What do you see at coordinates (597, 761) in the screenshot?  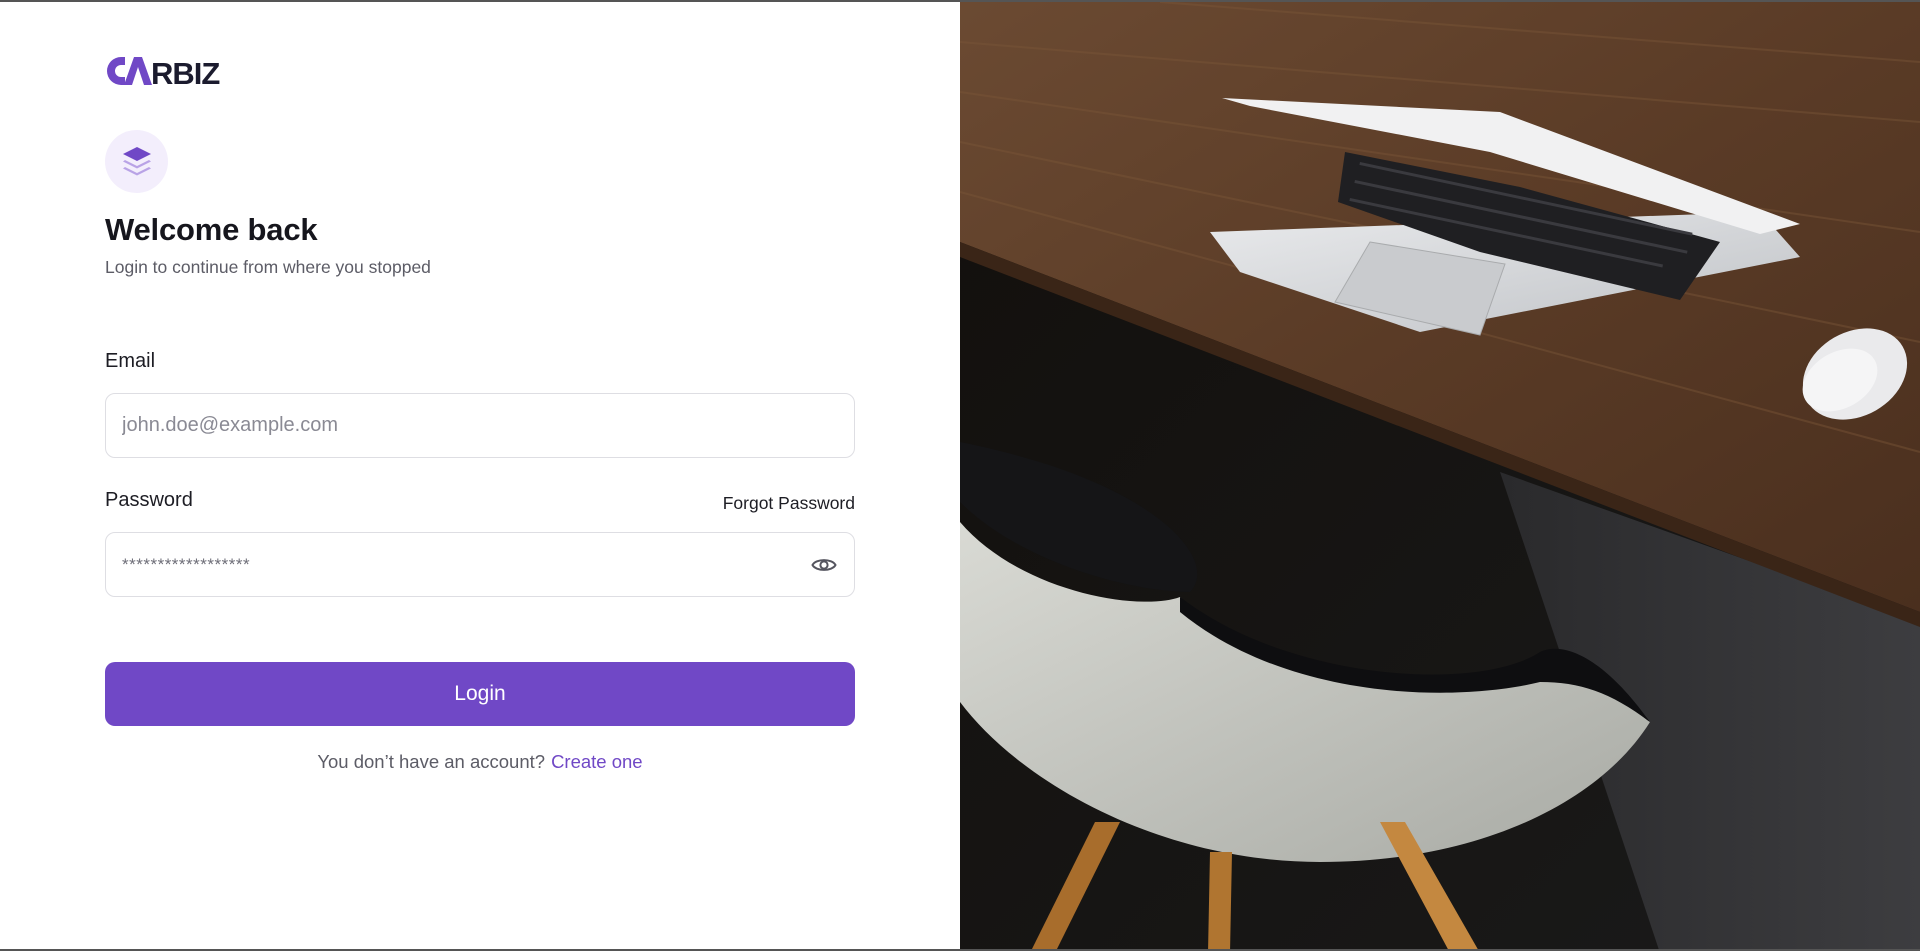 I see `create-account-link: Create one` at bounding box center [597, 761].